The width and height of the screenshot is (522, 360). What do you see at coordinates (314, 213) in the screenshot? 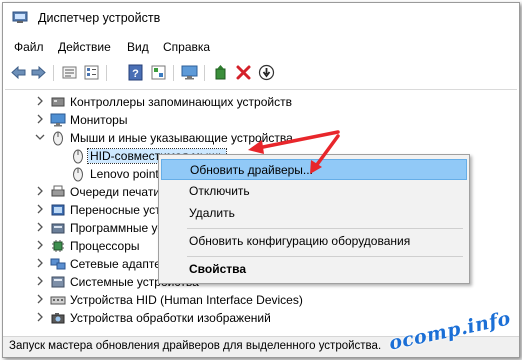
I see `uninstall-menu-item: Удалить` at bounding box center [314, 213].